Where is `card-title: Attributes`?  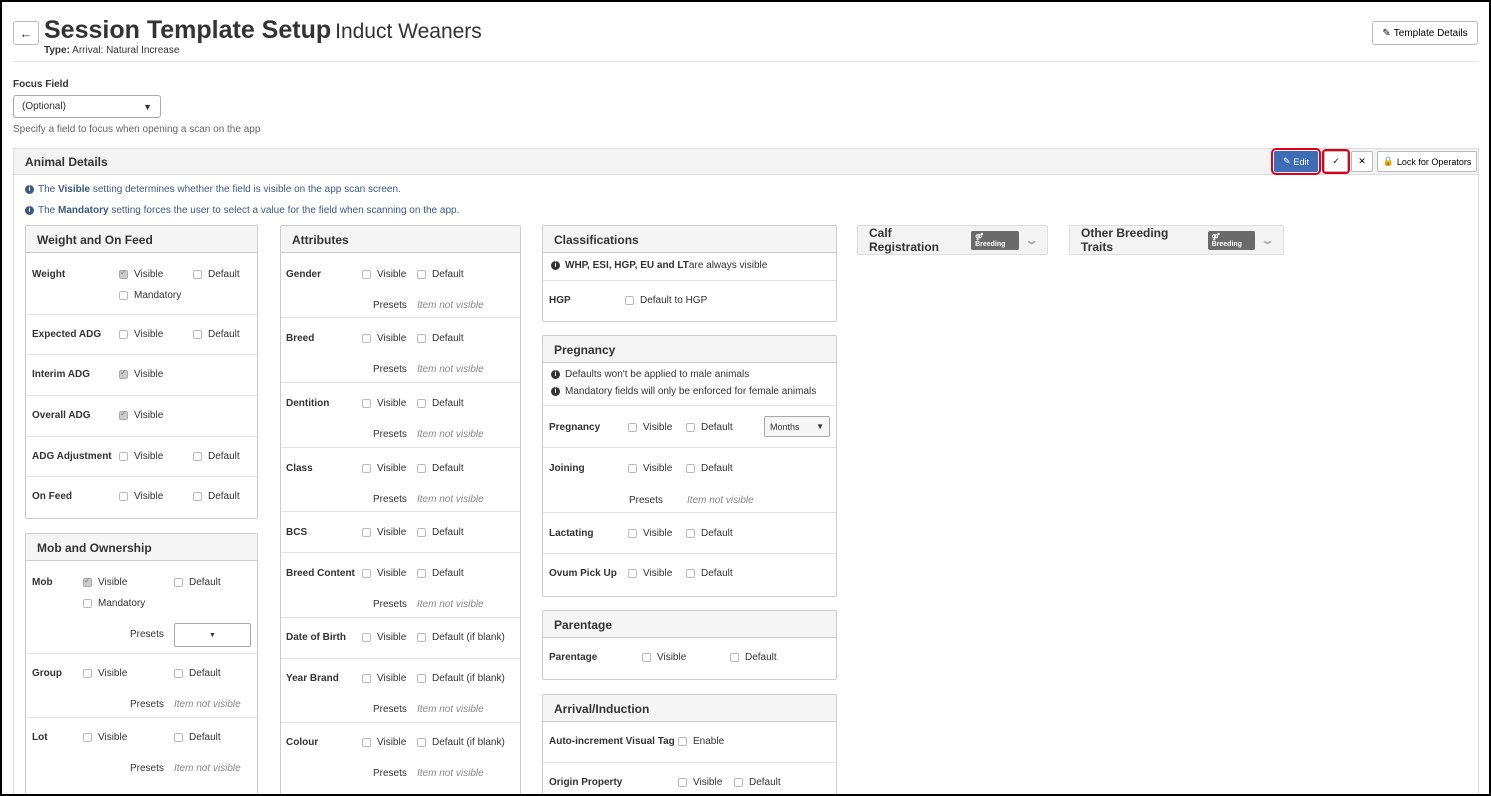
card-title: Attributes is located at coordinates (400, 239).